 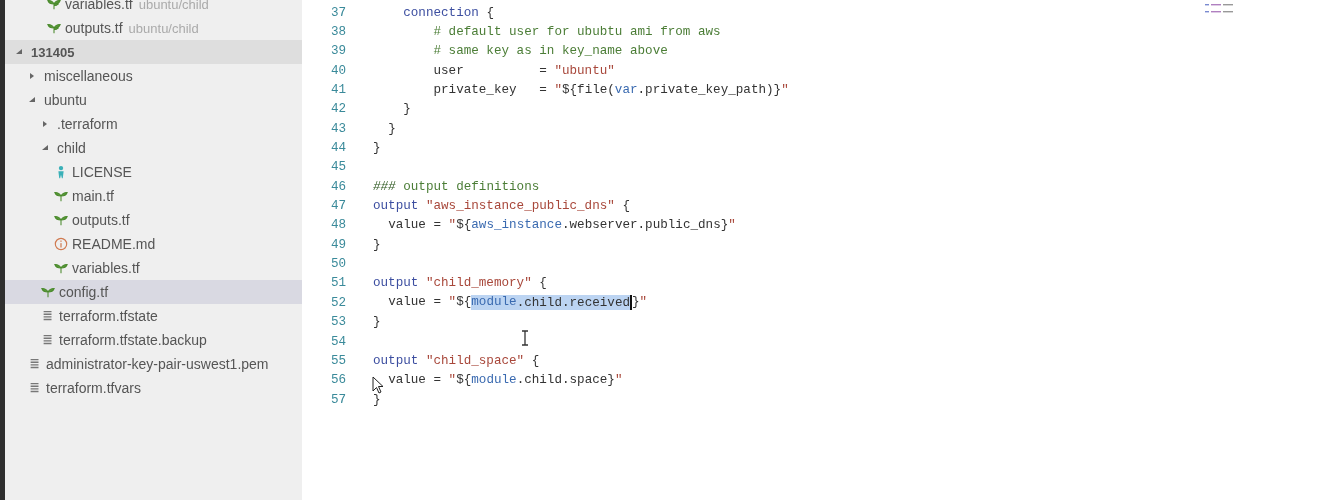 I want to click on tree-item: terraform.tfstate, so click(x=153, y=316).